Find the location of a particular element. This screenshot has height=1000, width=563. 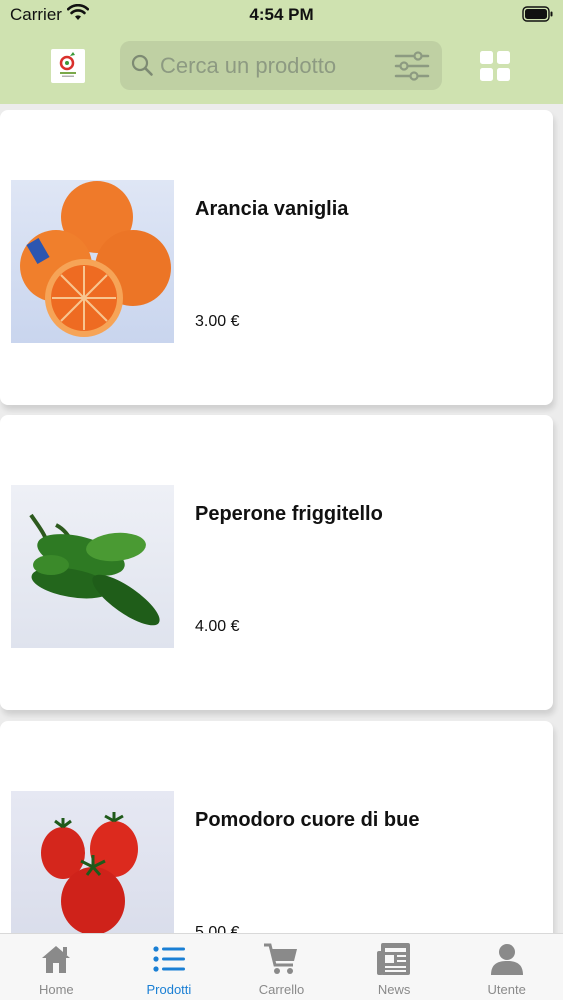

app-logo is located at coordinates (68, 66).